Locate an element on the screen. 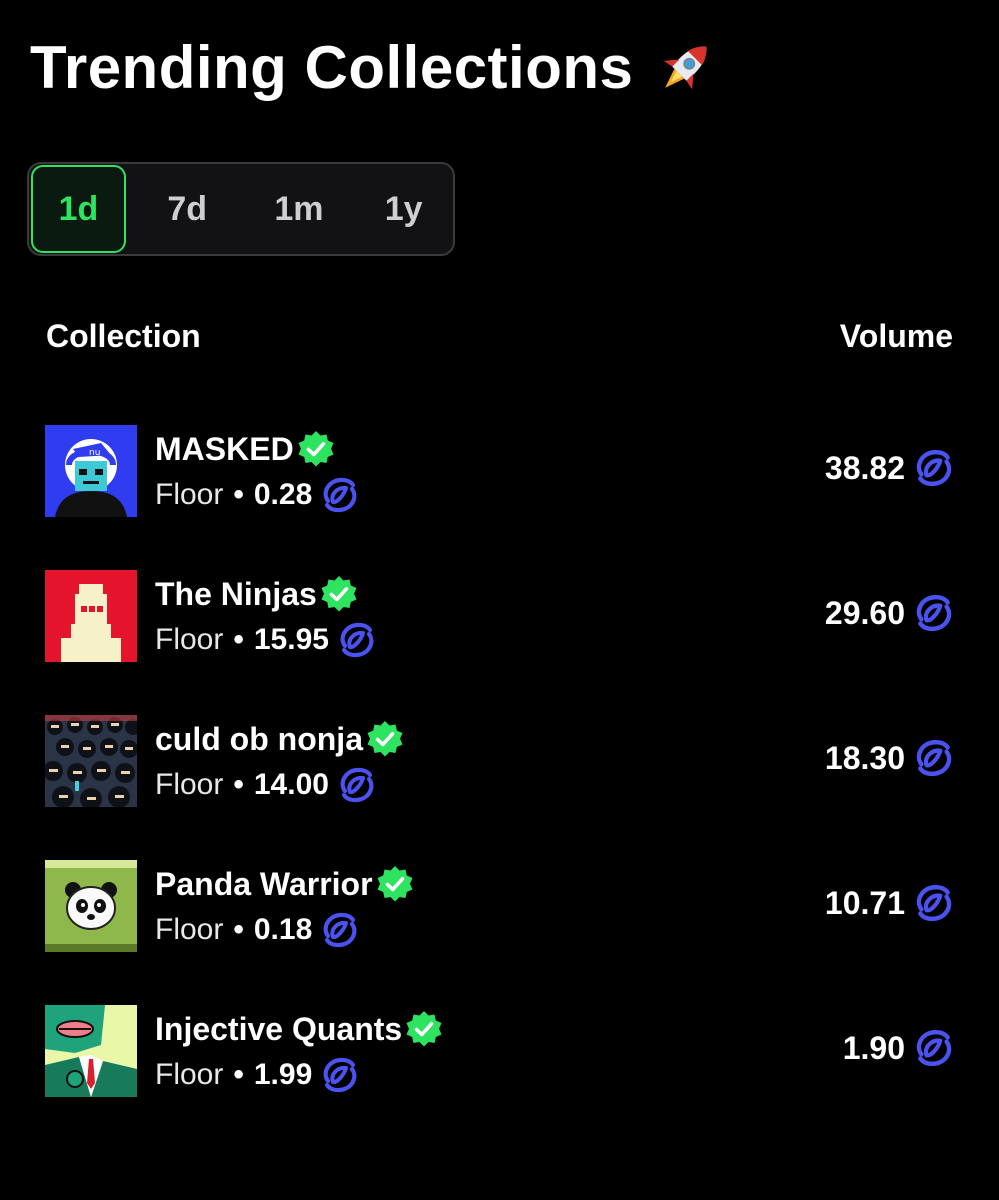  column-header-volume: Volume is located at coordinates (896, 336).